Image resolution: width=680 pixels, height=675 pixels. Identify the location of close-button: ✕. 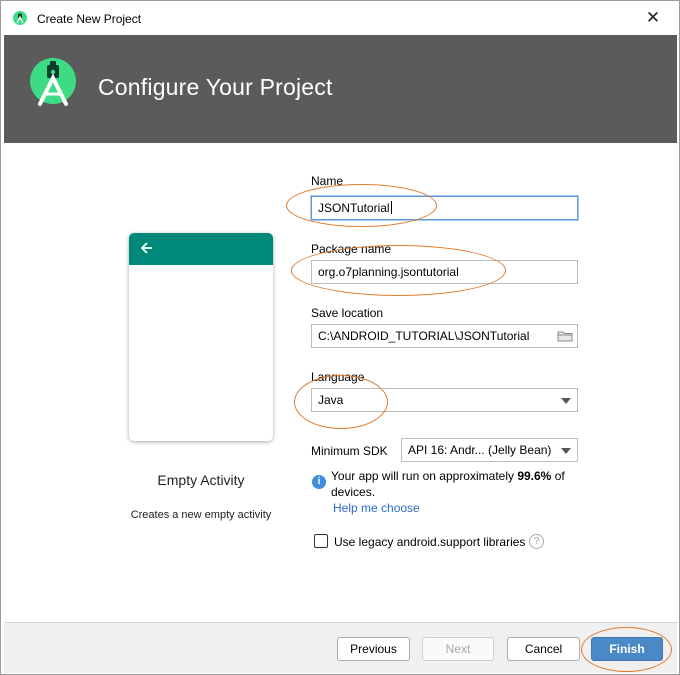
(653, 18).